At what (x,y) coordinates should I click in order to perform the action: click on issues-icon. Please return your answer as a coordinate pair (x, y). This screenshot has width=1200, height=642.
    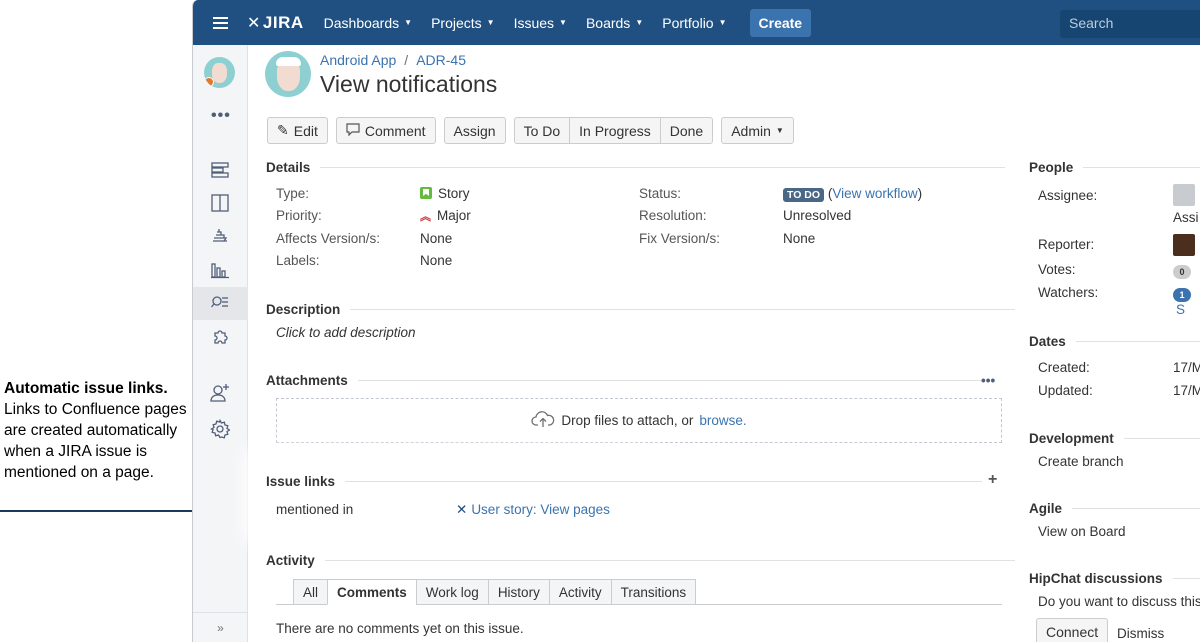
    Looking at the image, I should click on (220, 303).